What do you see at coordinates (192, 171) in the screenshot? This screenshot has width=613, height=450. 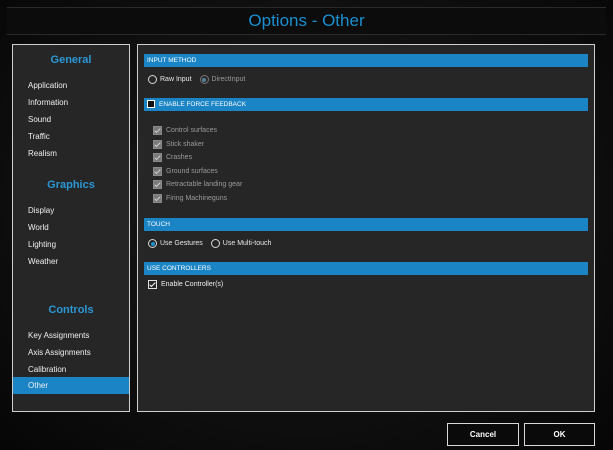 I see `ff-ground-surfaces-label: Ground surfaces` at bounding box center [192, 171].